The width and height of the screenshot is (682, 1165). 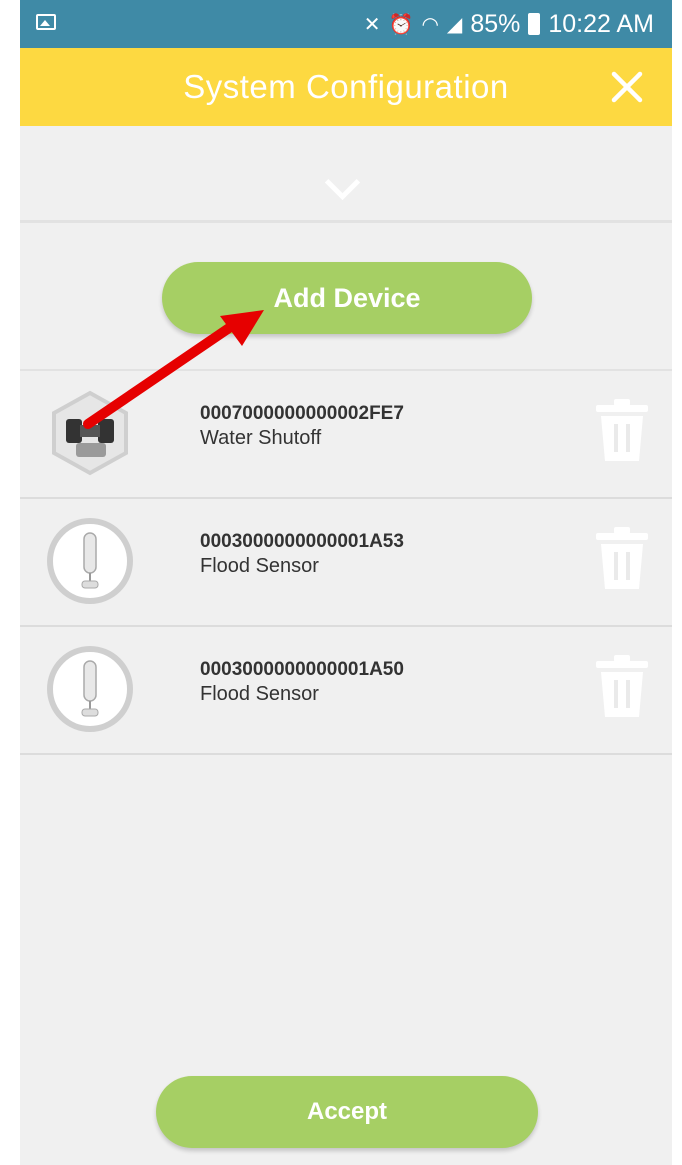 I want to click on status-time: 10:22 AM, so click(x=601, y=23).